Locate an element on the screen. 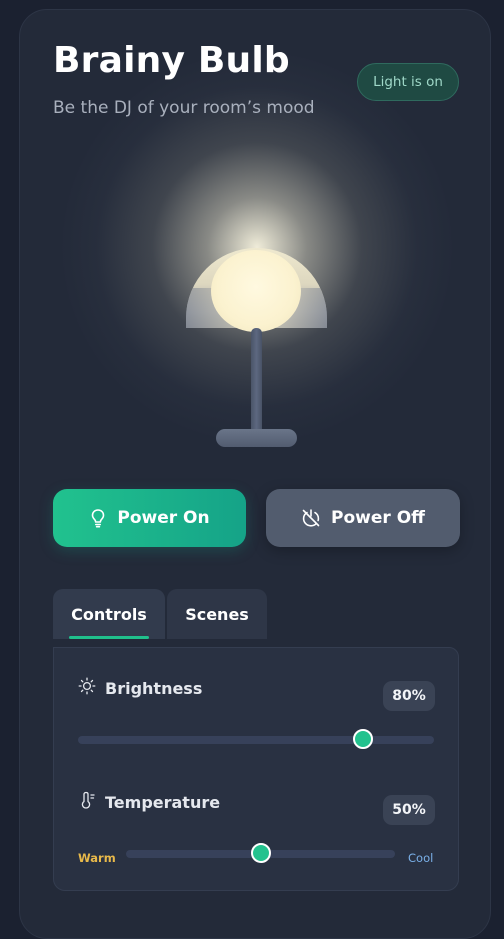  power-on-label: Power On is located at coordinates (163, 518).